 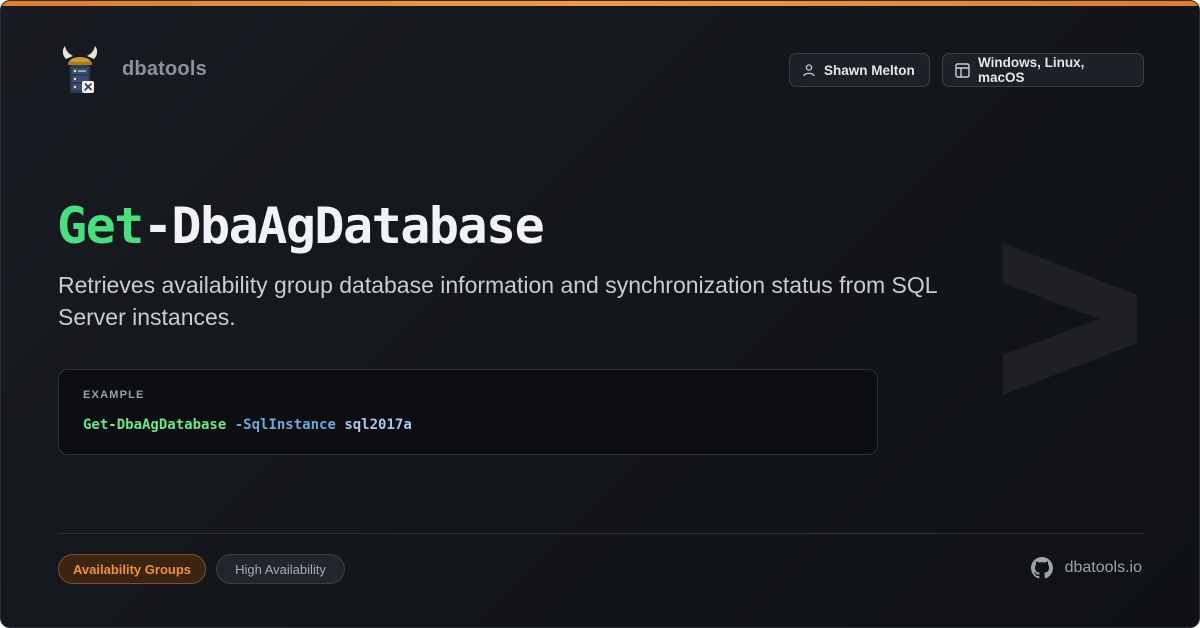 What do you see at coordinates (1103, 567) in the screenshot?
I see `site-url: dbatools.io` at bounding box center [1103, 567].